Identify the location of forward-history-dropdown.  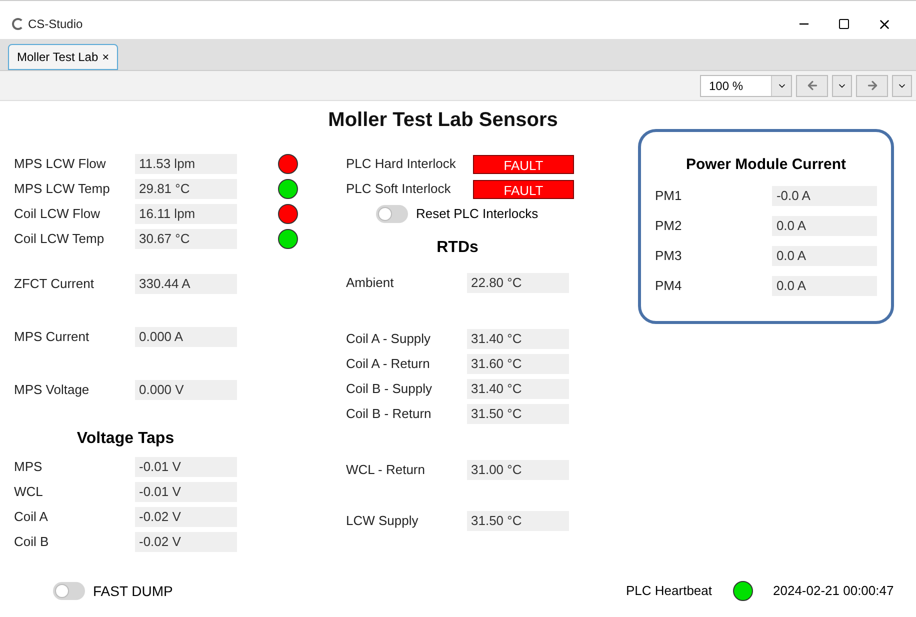
(902, 85).